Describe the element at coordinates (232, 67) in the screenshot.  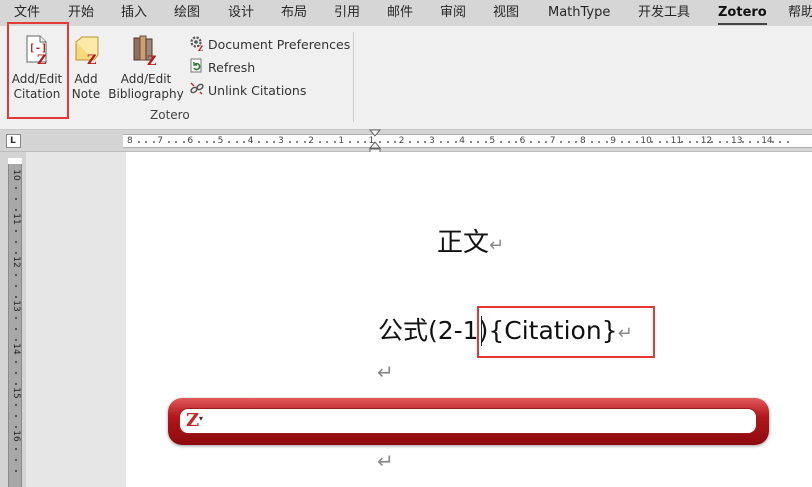
I see `refresh-label: Refresh` at that location.